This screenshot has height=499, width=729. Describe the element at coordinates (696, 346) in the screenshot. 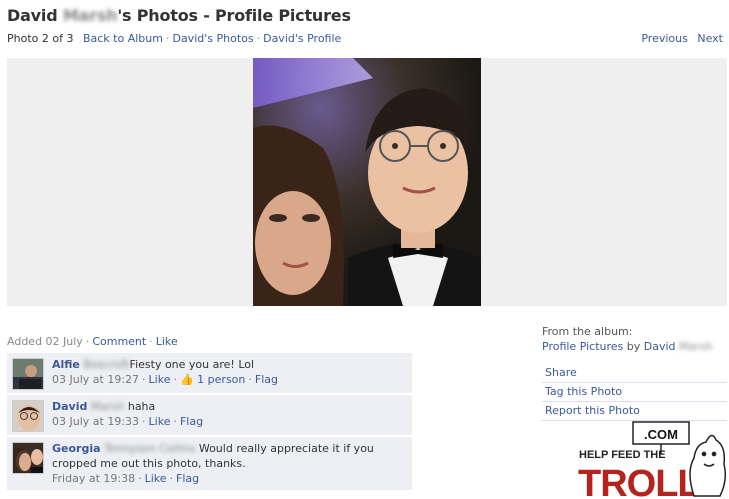

I see `album-owner-blurred: Marsh` at that location.